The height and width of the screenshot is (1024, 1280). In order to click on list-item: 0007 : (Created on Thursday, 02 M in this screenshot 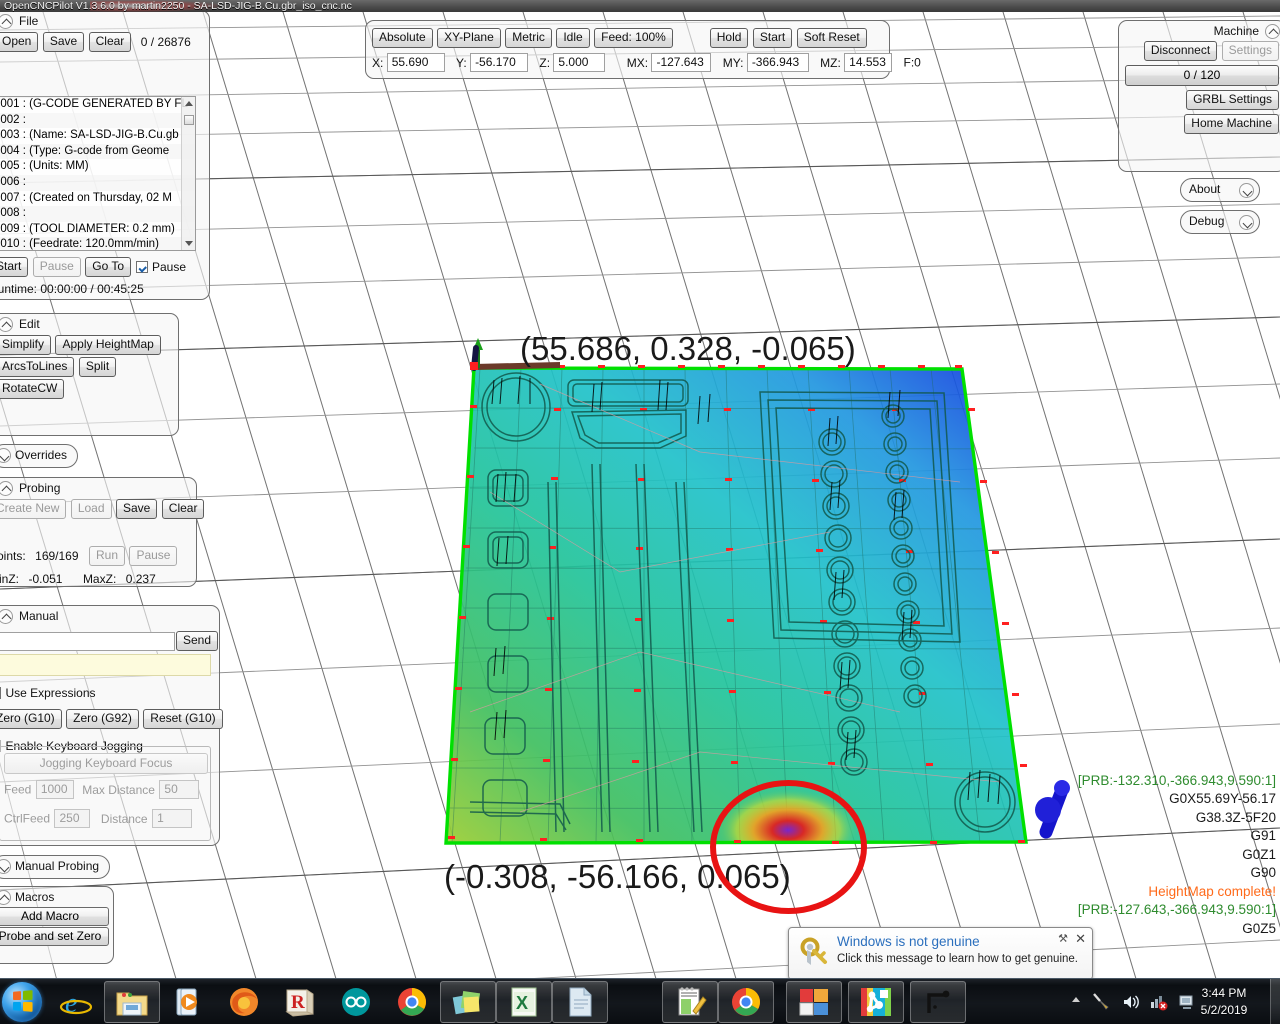, I will do `click(97, 199)`.